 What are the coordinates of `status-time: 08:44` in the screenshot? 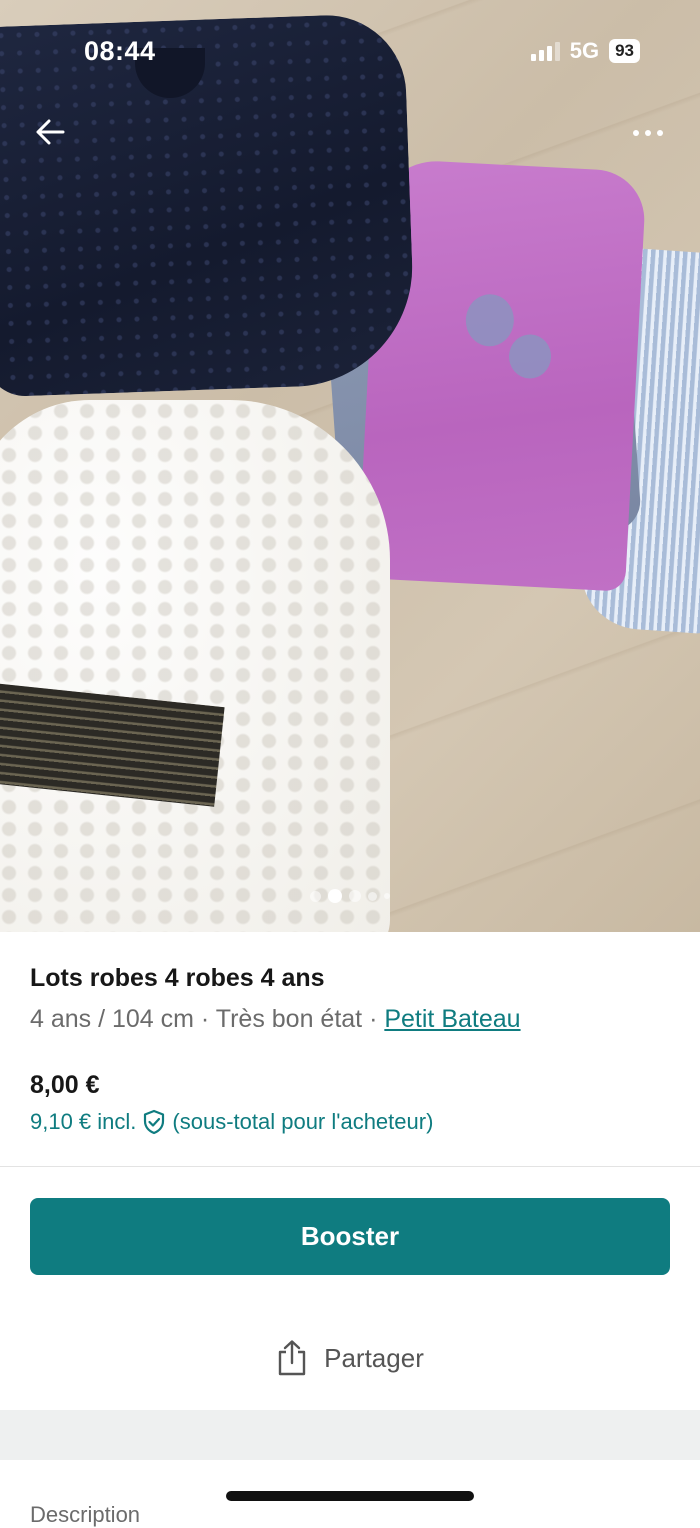 It's located at (120, 51).